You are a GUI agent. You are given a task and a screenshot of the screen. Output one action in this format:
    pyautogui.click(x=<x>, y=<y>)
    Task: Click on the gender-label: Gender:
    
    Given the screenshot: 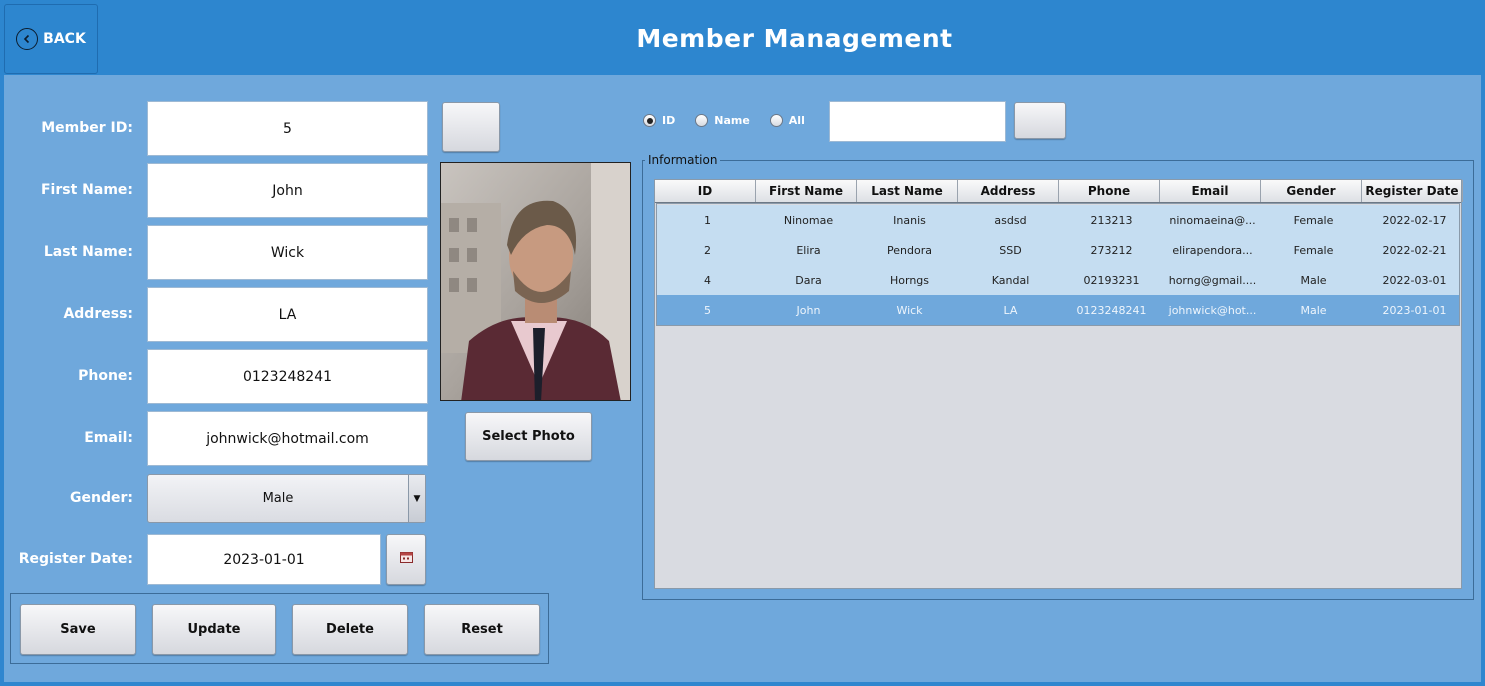 What is the action you would take?
    pyautogui.click(x=101, y=498)
    